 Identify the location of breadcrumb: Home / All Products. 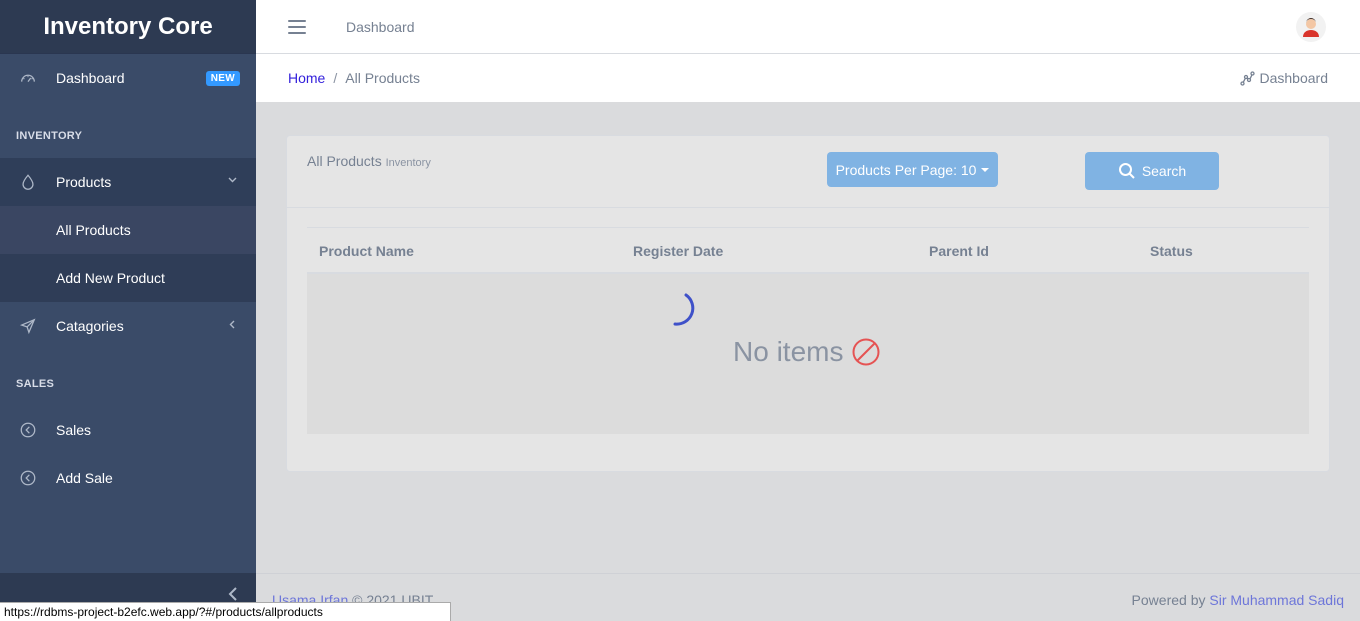
(354, 78).